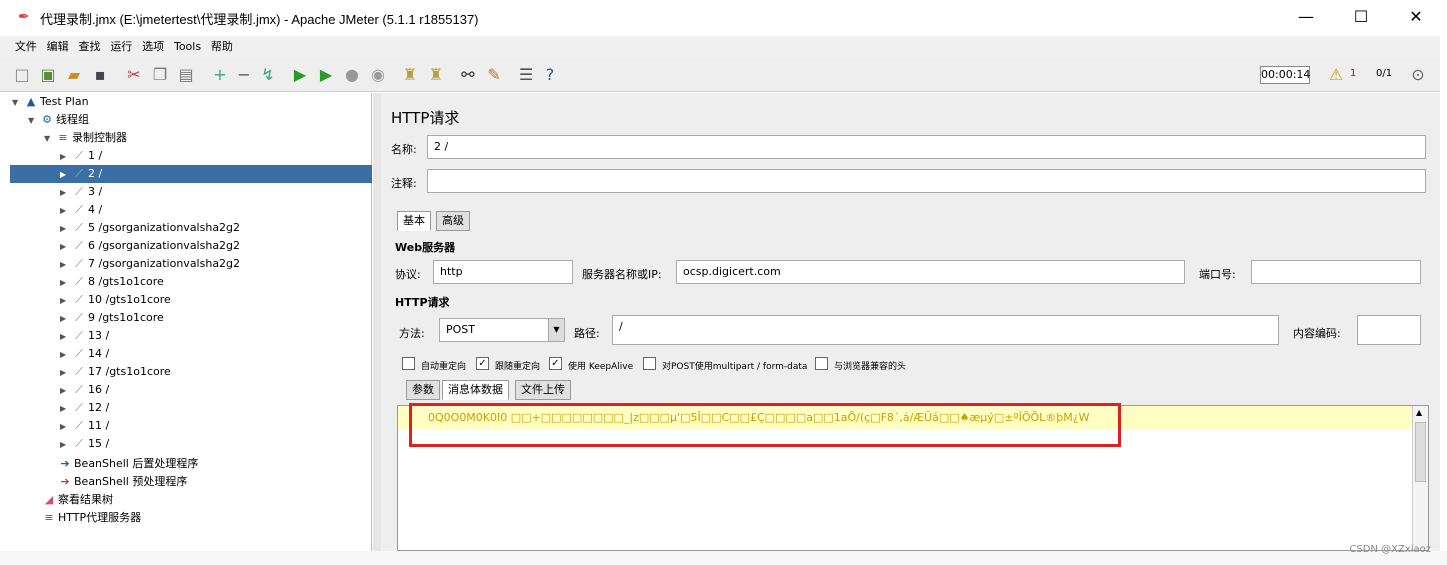  What do you see at coordinates (587, 333) in the screenshot?
I see `path-label: 路径:` at bounding box center [587, 333].